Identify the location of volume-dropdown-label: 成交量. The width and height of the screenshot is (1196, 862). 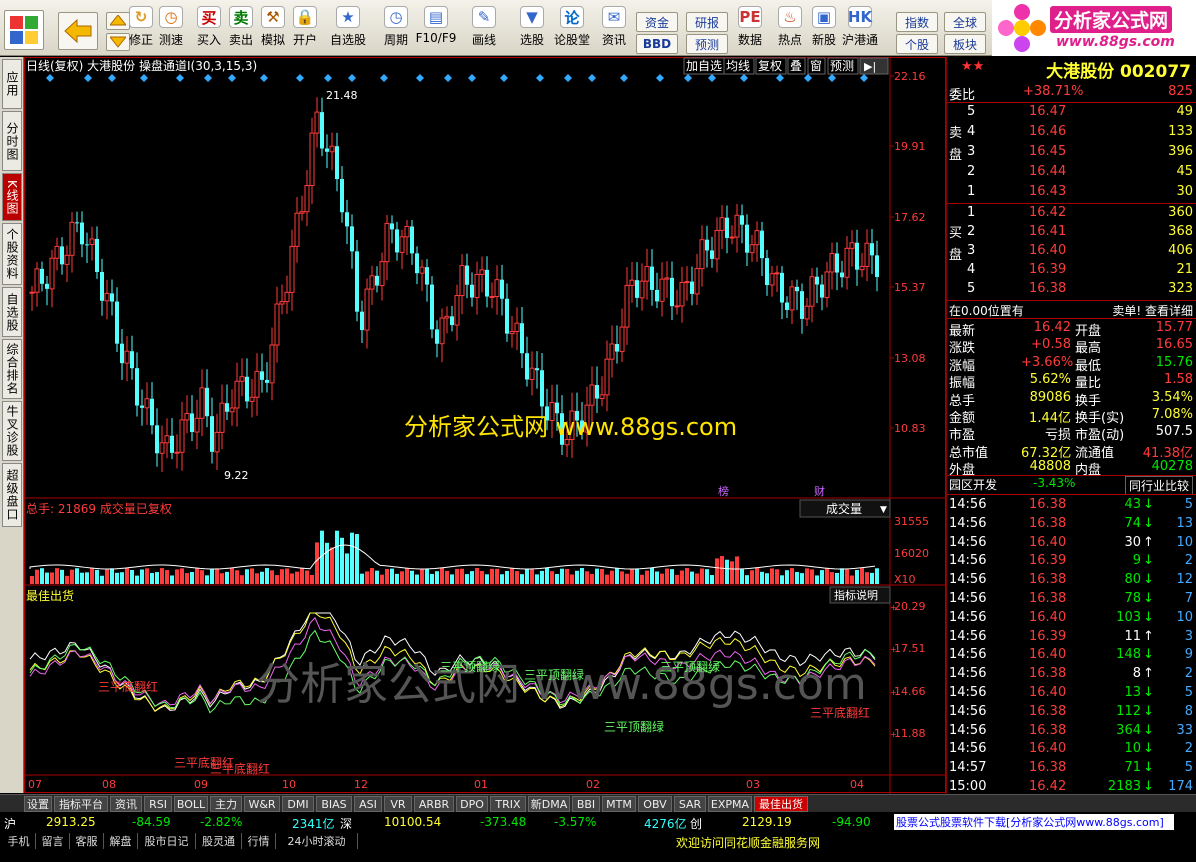
(844, 508).